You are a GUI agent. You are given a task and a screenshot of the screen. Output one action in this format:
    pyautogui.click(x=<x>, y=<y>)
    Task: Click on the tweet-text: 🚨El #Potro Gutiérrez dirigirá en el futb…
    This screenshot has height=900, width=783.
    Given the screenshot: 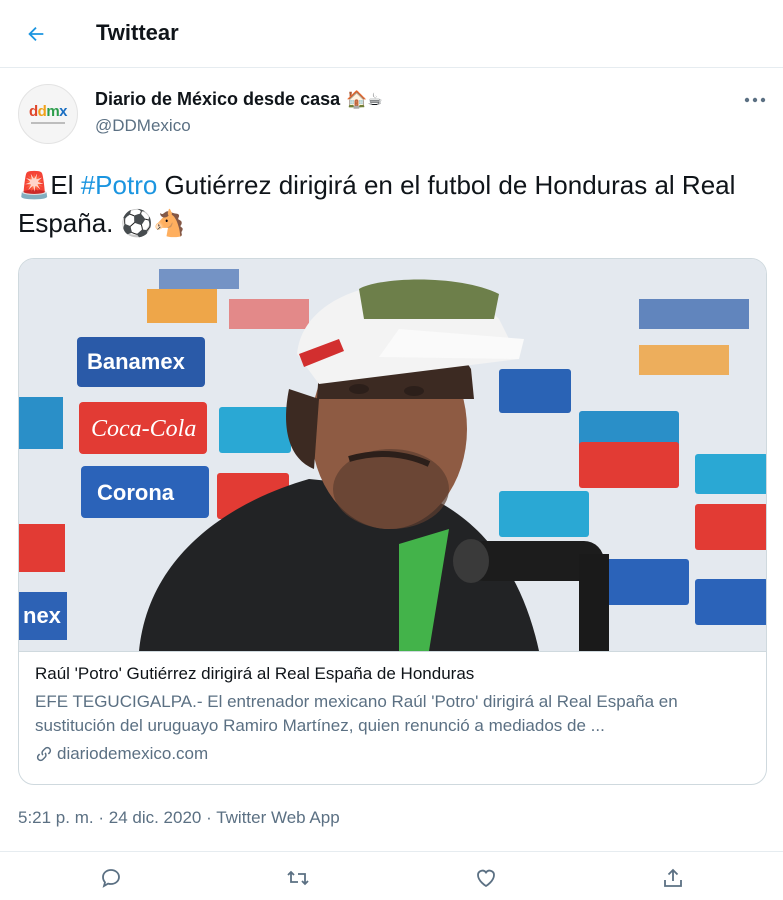 What is the action you would take?
    pyautogui.click(x=393, y=204)
    